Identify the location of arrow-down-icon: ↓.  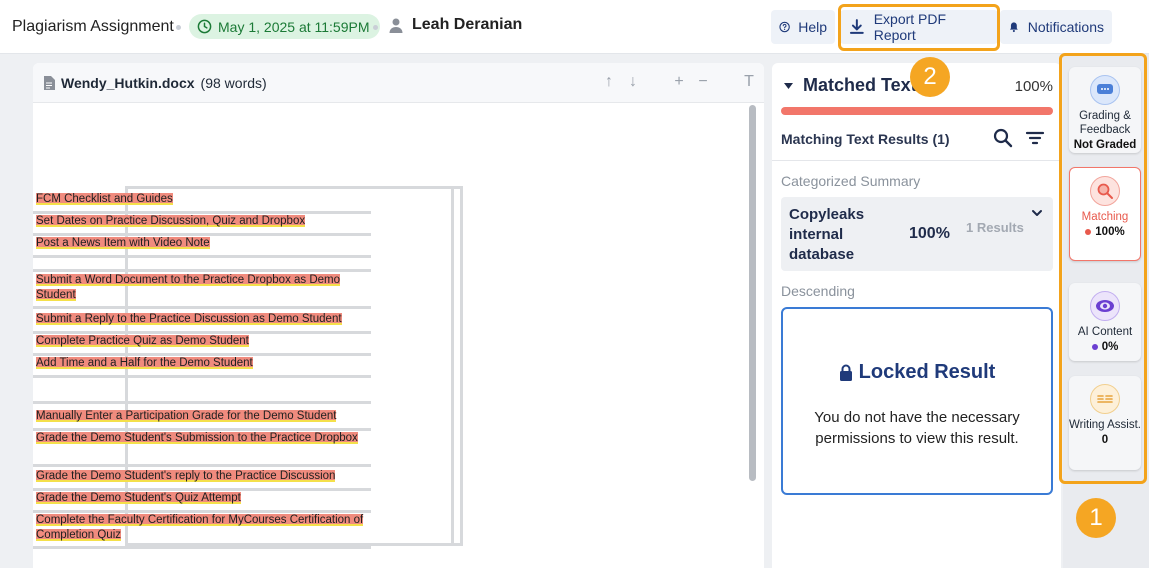
(633, 82).